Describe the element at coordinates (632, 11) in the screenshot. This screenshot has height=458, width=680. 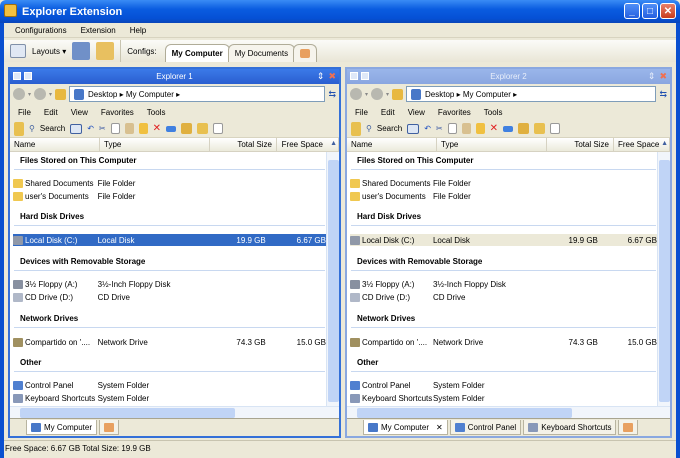
I see `minimize-button: _` at that location.